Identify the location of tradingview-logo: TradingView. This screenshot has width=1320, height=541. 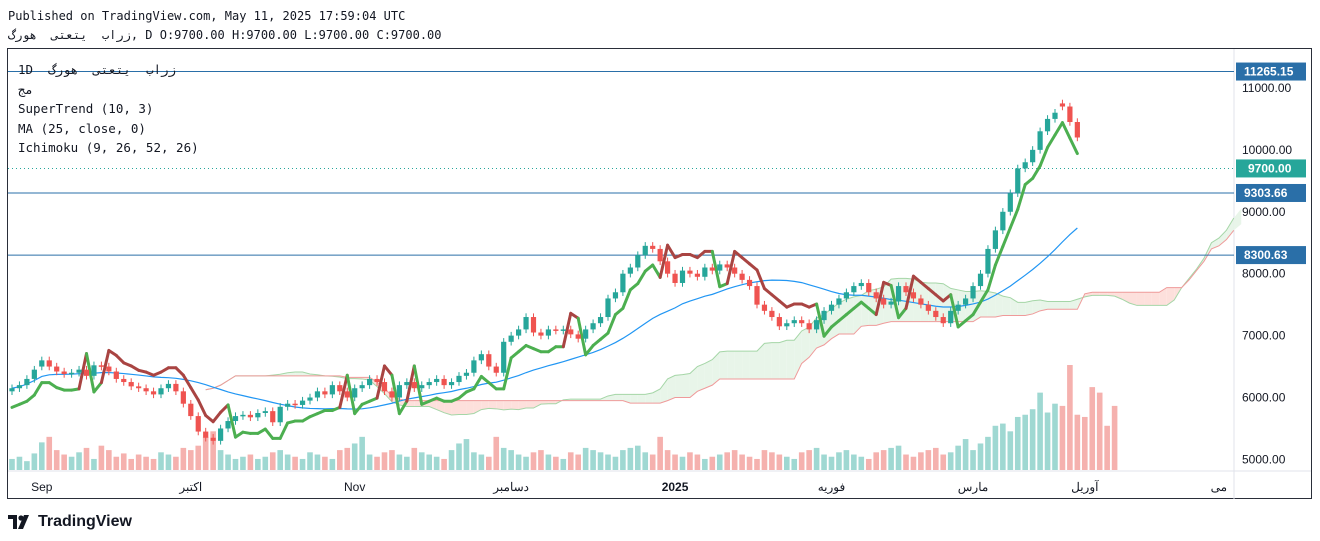
(70, 522).